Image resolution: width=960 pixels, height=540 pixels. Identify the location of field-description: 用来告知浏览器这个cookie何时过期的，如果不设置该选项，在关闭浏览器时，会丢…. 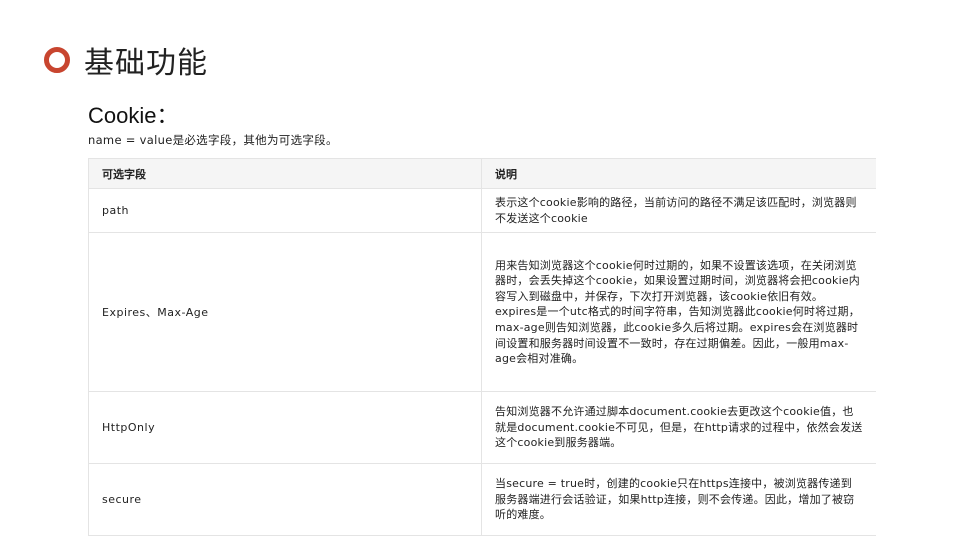
(678, 312).